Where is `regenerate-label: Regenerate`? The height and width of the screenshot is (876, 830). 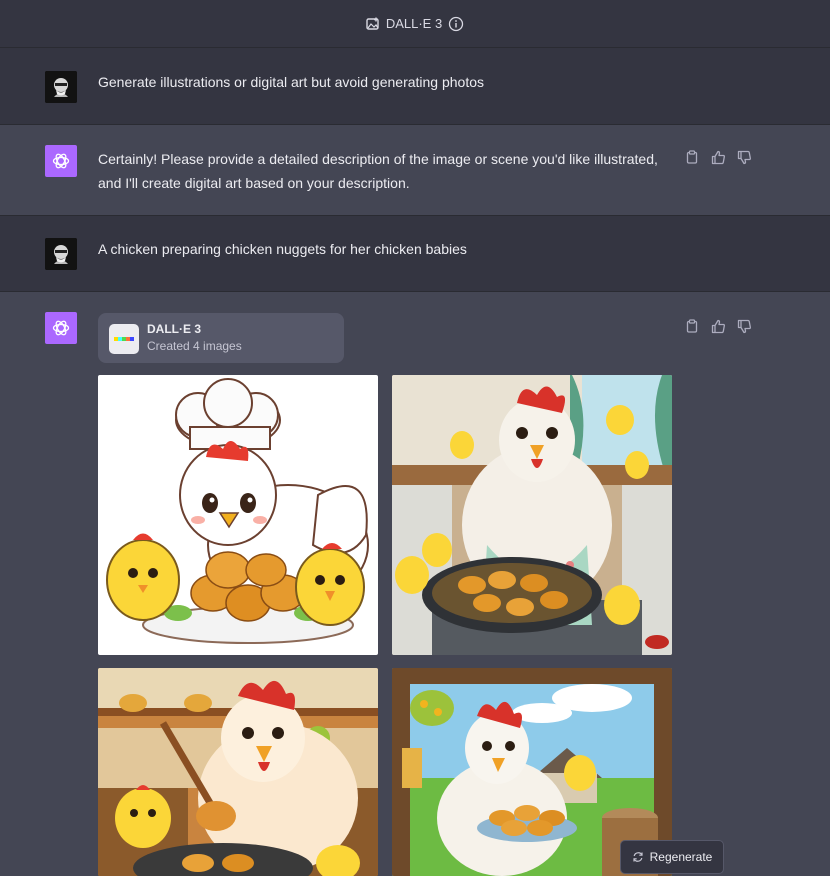
regenerate-label: Regenerate is located at coordinates (681, 857).